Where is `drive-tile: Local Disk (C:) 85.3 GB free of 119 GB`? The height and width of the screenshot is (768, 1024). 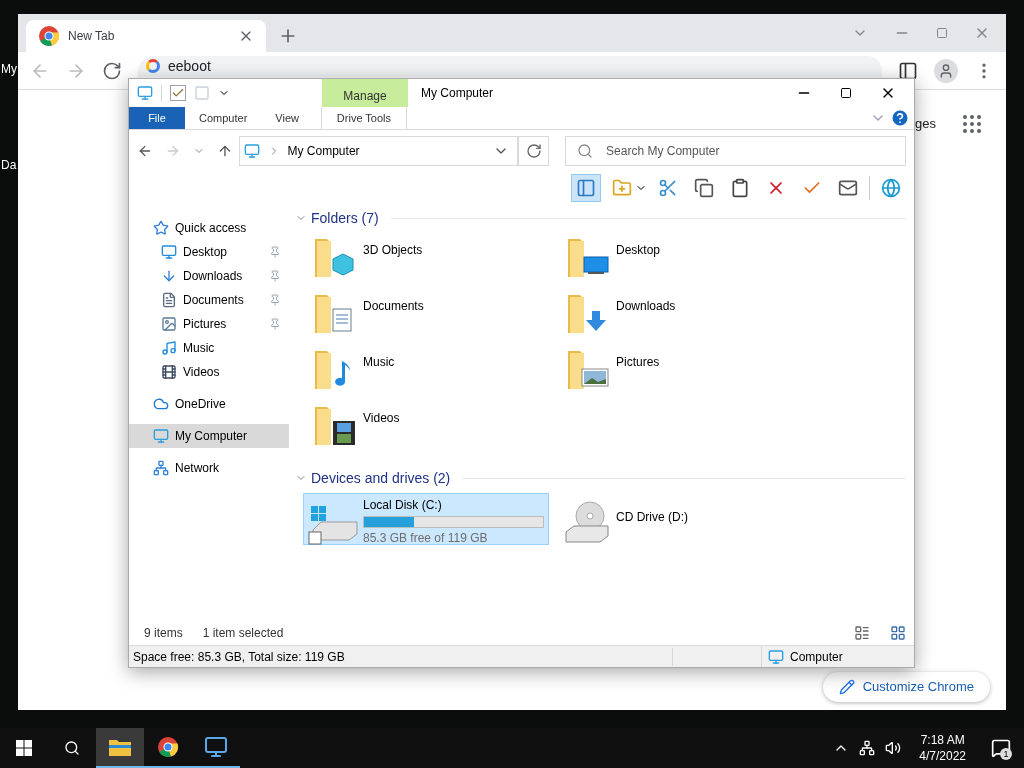 drive-tile: Local Disk (C:) 85.3 GB free of 119 GB is located at coordinates (426, 519).